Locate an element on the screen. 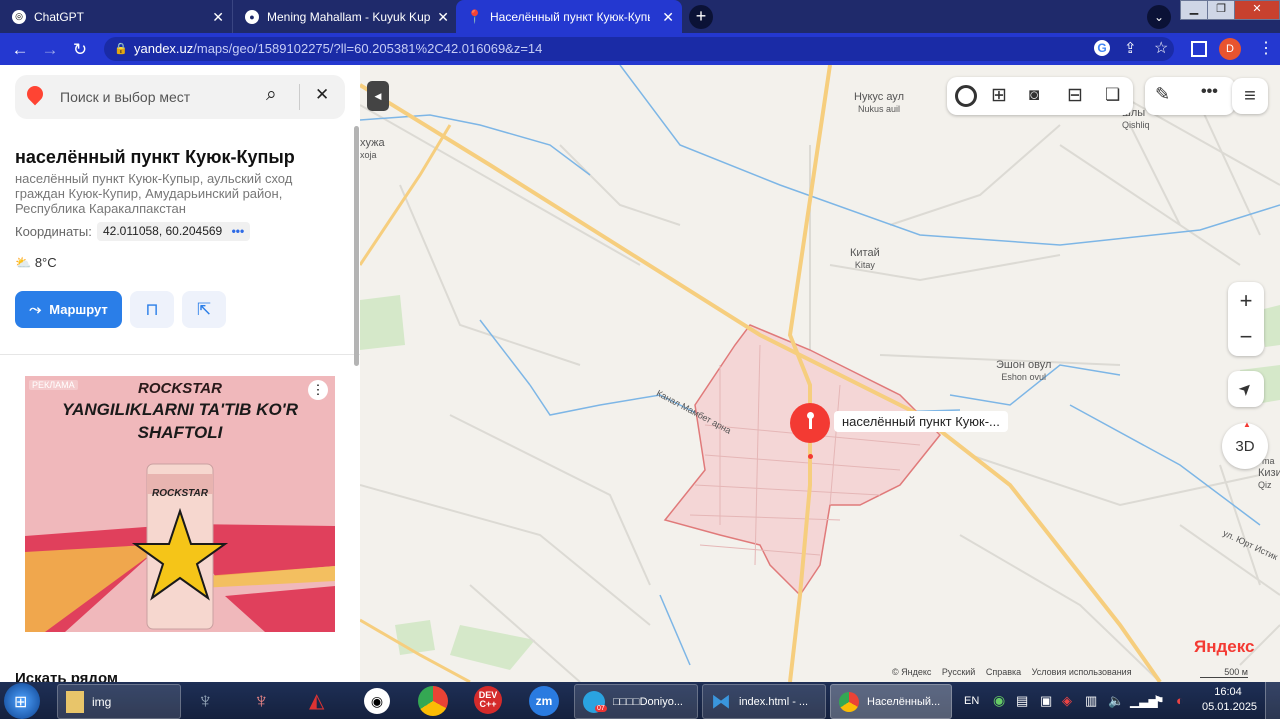  star-icon: ☆ is located at coordinates (1161, 48).